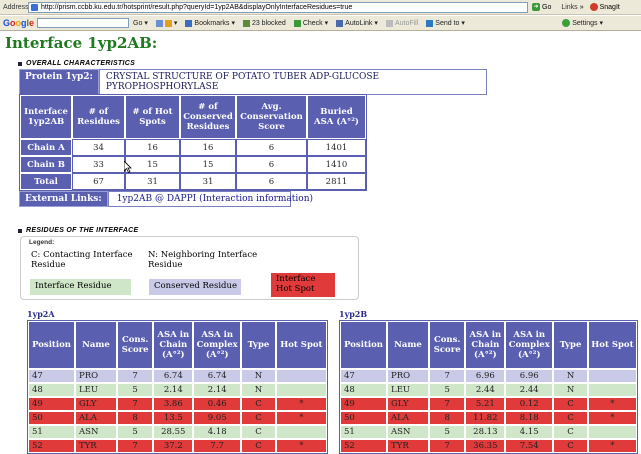  Describe the element at coordinates (402, 23) in the screenshot. I see `autofill-button: AutoFill` at that location.